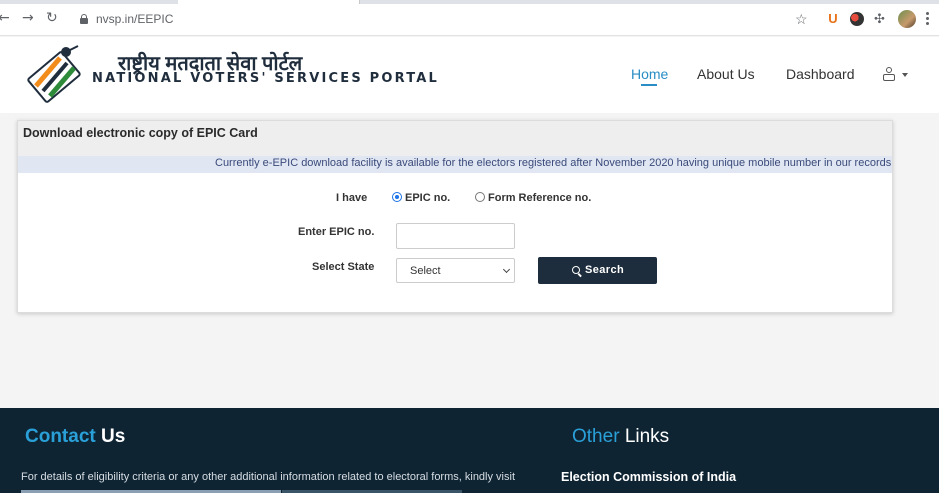 The height and width of the screenshot is (493, 939). Describe the element at coordinates (506, 269) in the screenshot. I see `chevron-down-icon` at that location.